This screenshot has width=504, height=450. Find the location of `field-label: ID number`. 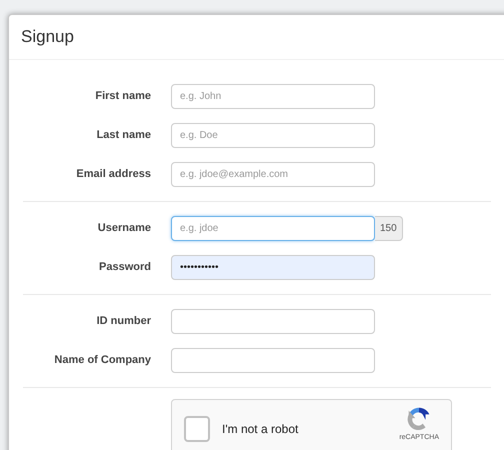

field-label: ID number is located at coordinates (123, 322).